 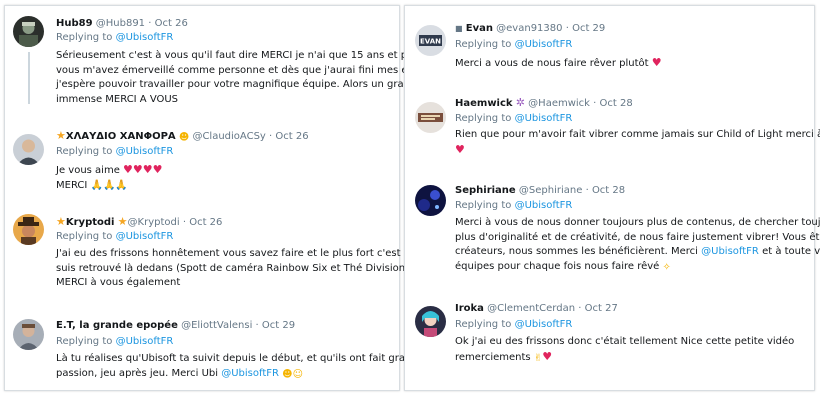 What do you see at coordinates (459, 28) in the screenshot?
I see `lock-icon: ■` at bounding box center [459, 28].